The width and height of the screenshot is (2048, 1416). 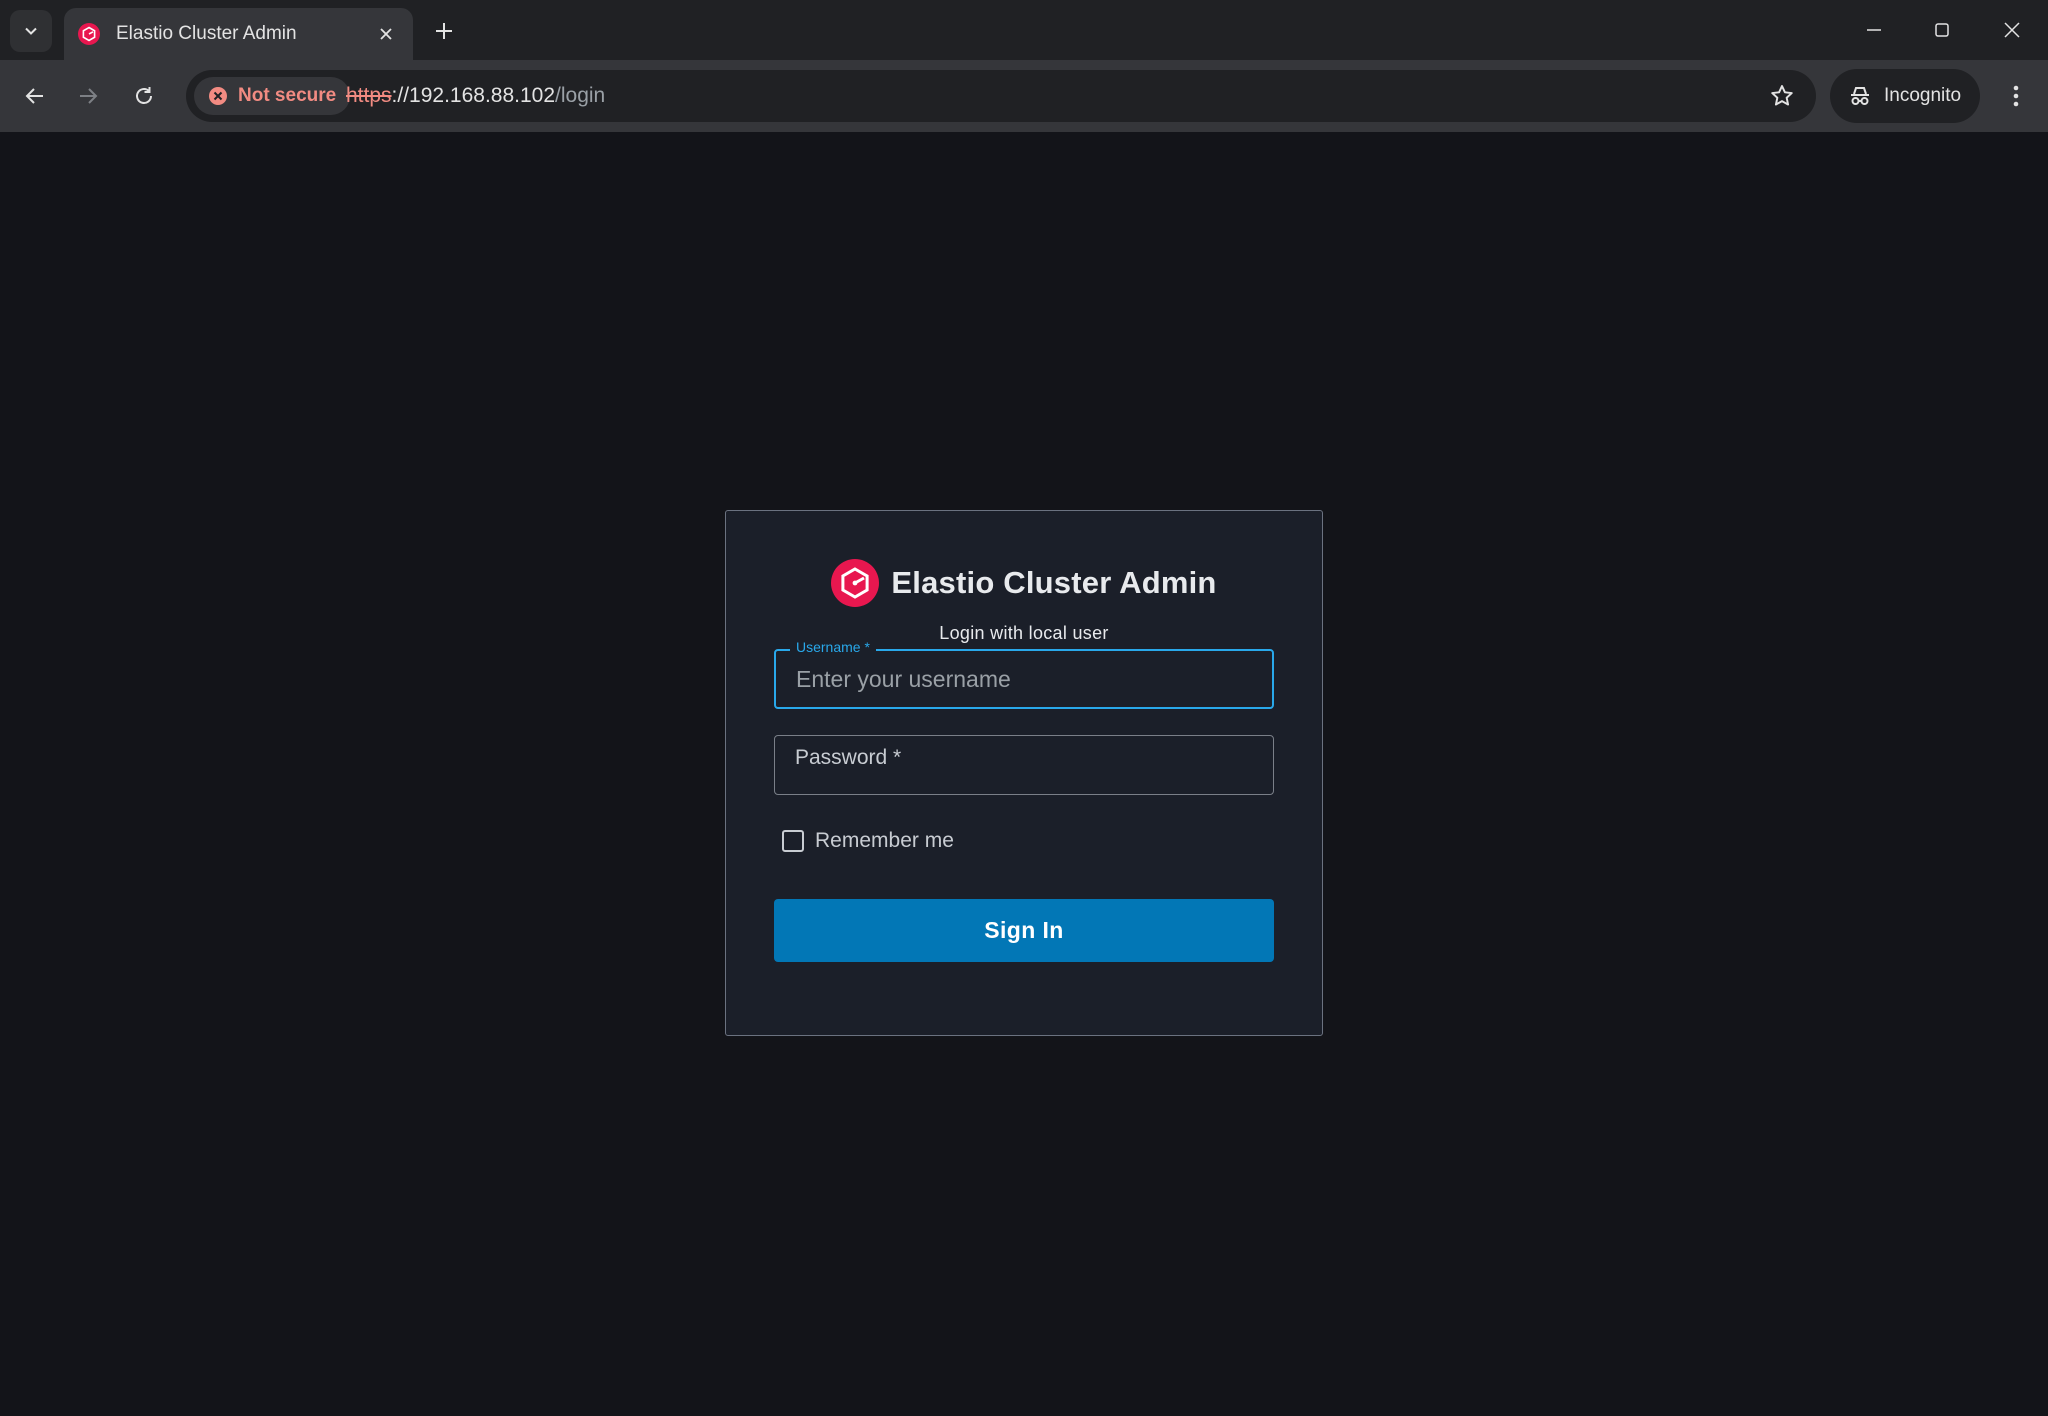 I want to click on password-field: Password *, so click(x=1024, y=765).